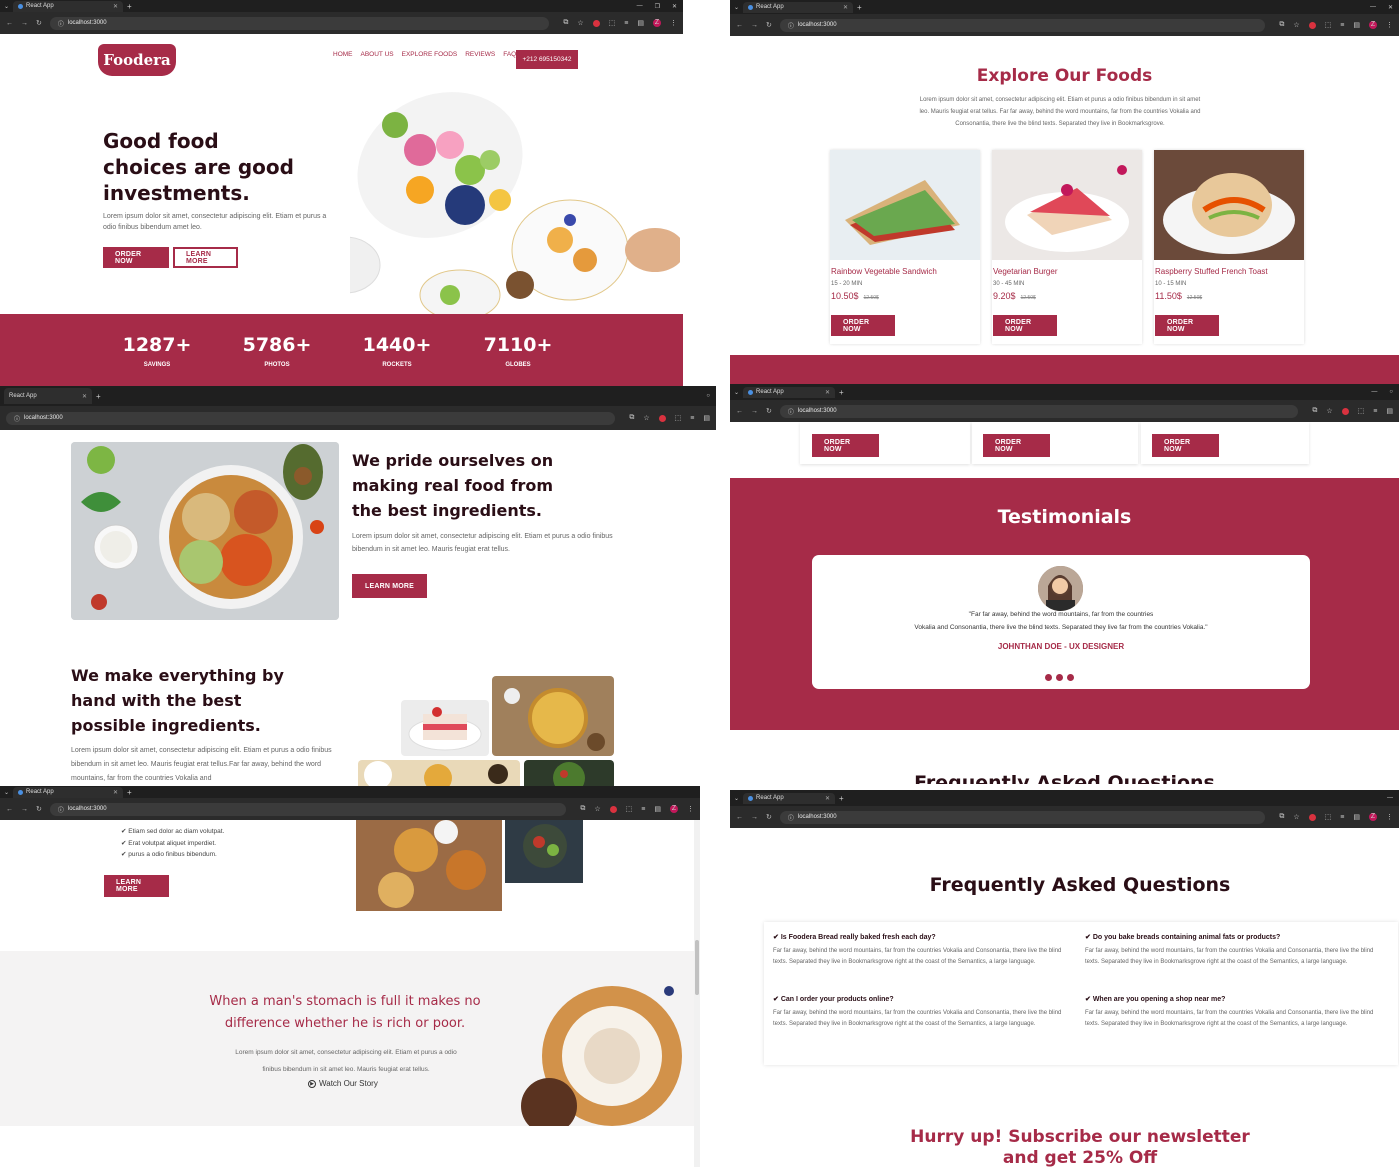 This screenshot has width=1399, height=1167. Describe the element at coordinates (430, 54) in the screenshot. I see `nav-explore-link: EXPLORE FOODS` at that location.